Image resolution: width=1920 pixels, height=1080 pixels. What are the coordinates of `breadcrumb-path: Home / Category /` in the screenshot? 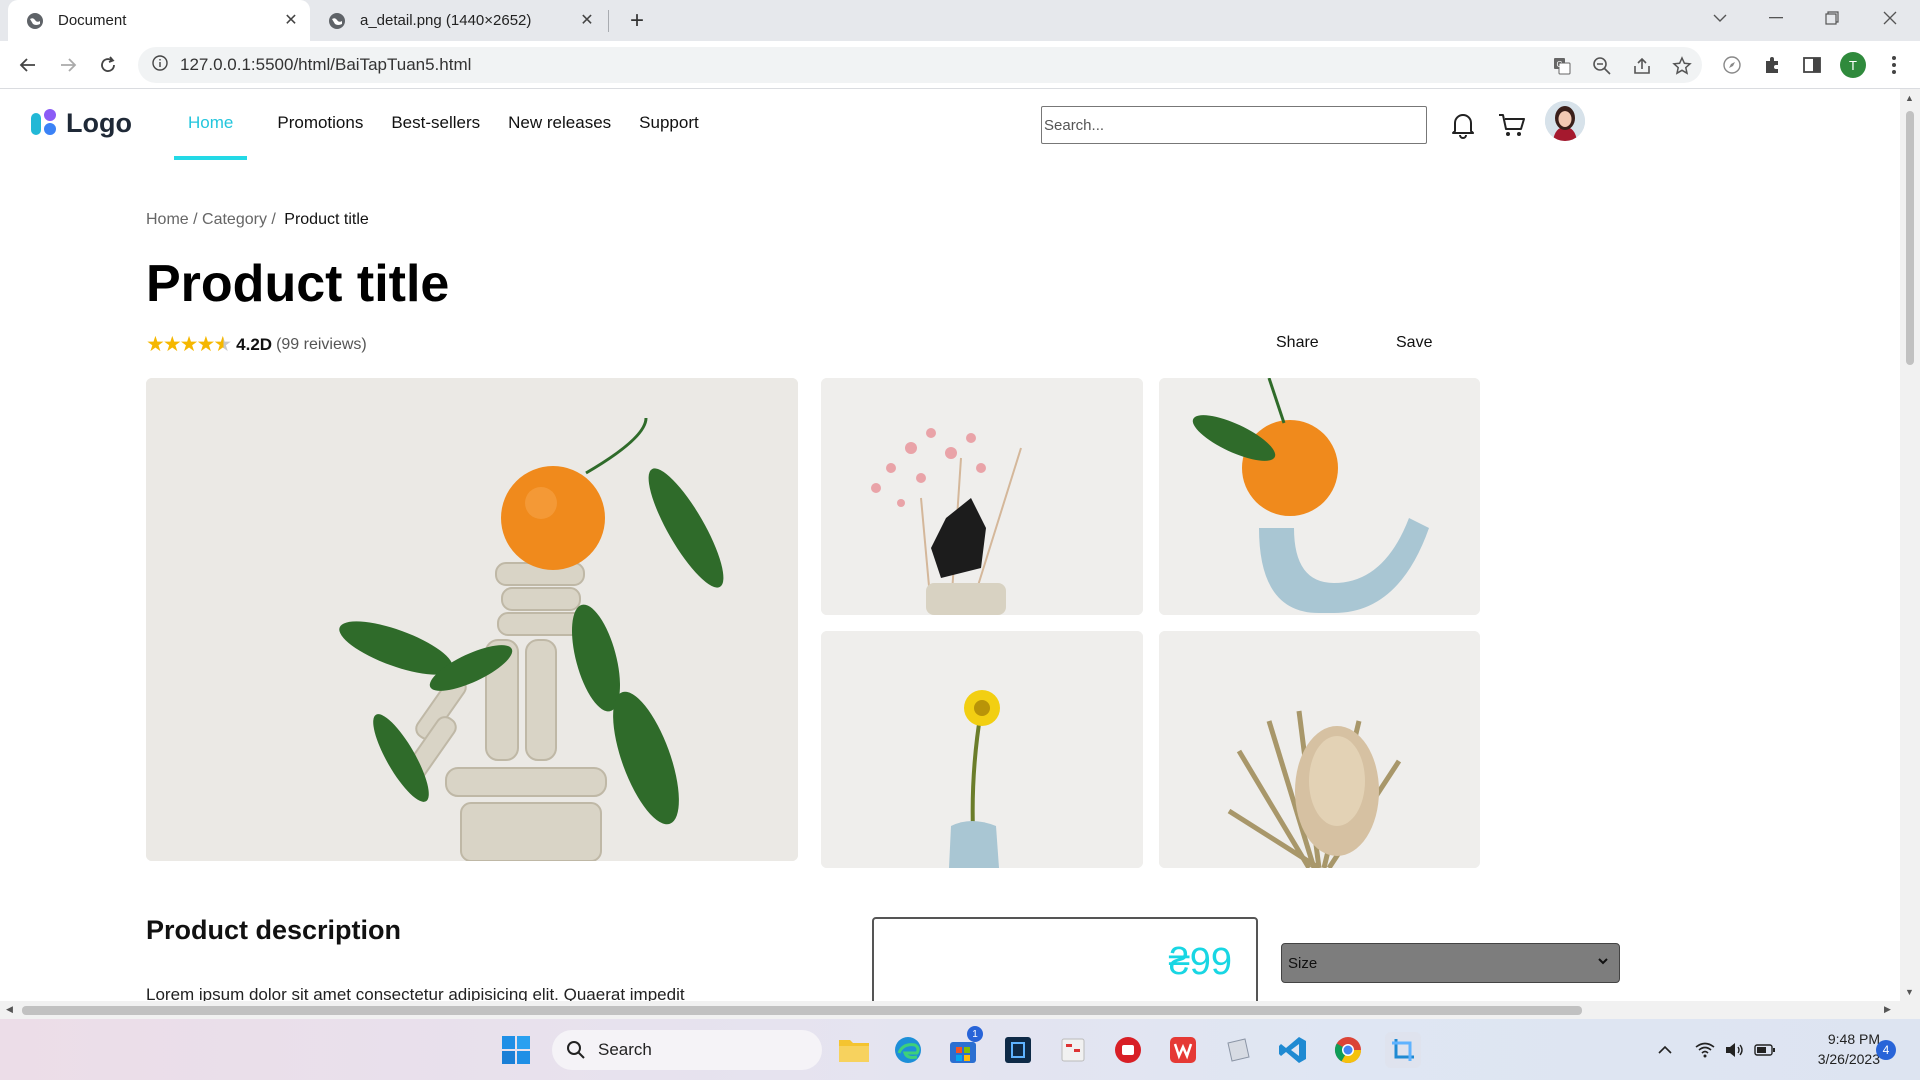 It's located at (213, 219).